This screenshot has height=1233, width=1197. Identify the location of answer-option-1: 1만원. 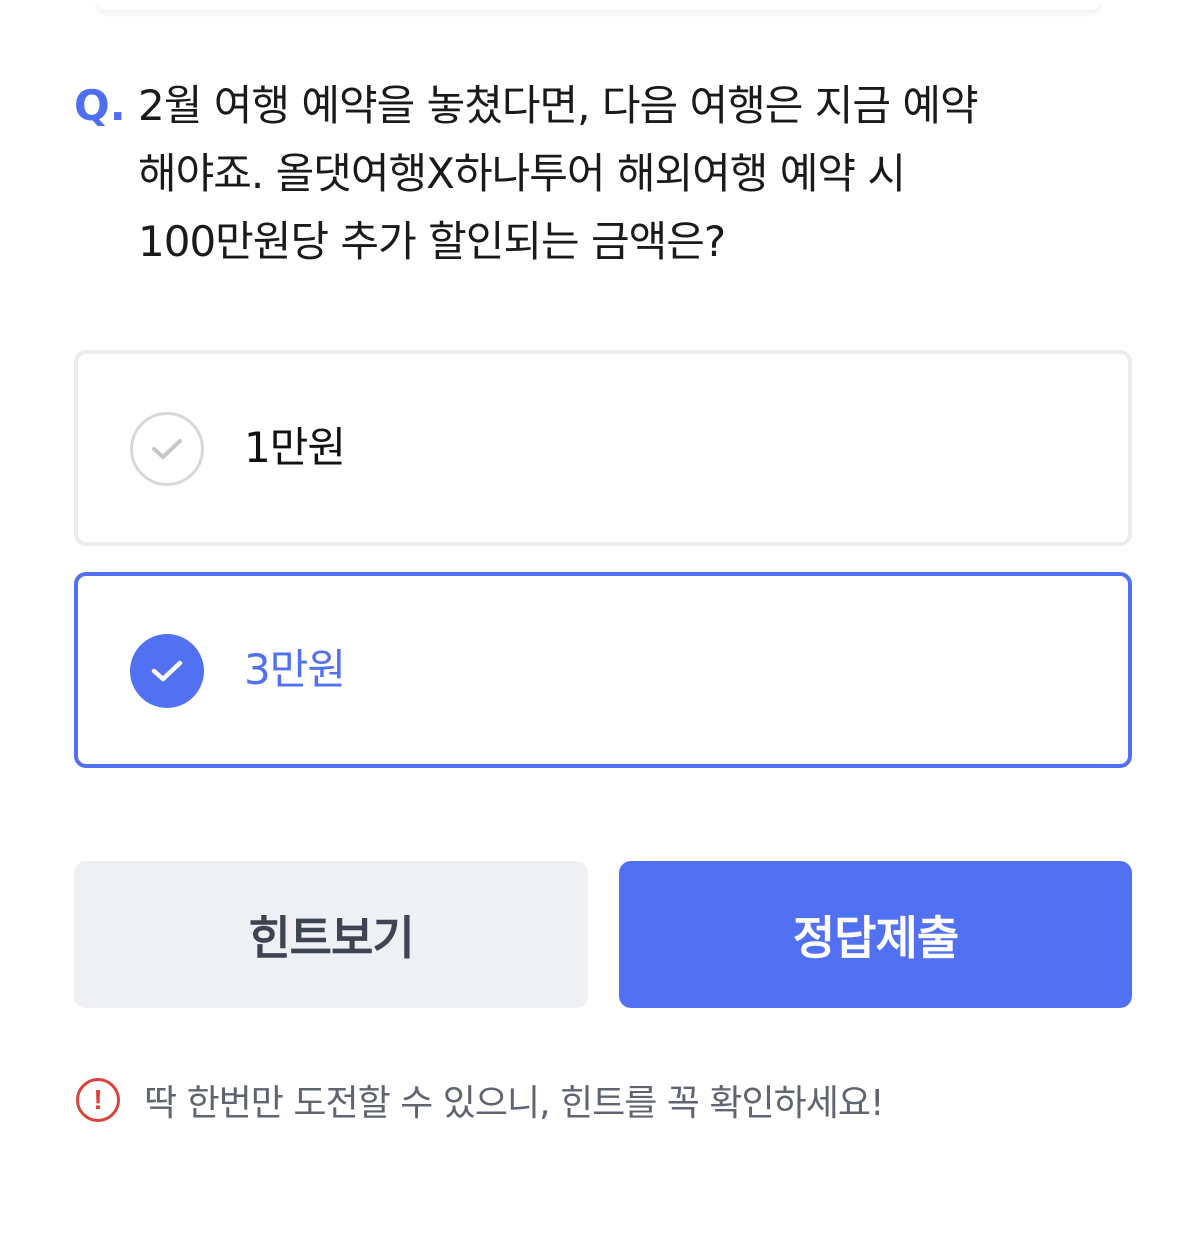
(603, 448).